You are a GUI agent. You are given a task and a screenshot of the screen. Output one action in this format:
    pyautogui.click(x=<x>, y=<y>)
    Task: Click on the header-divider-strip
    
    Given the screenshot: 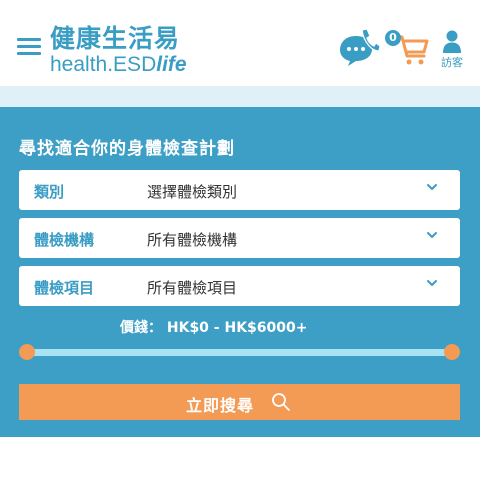 What is the action you would take?
    pyautogui.click(x=240, y=96)
    